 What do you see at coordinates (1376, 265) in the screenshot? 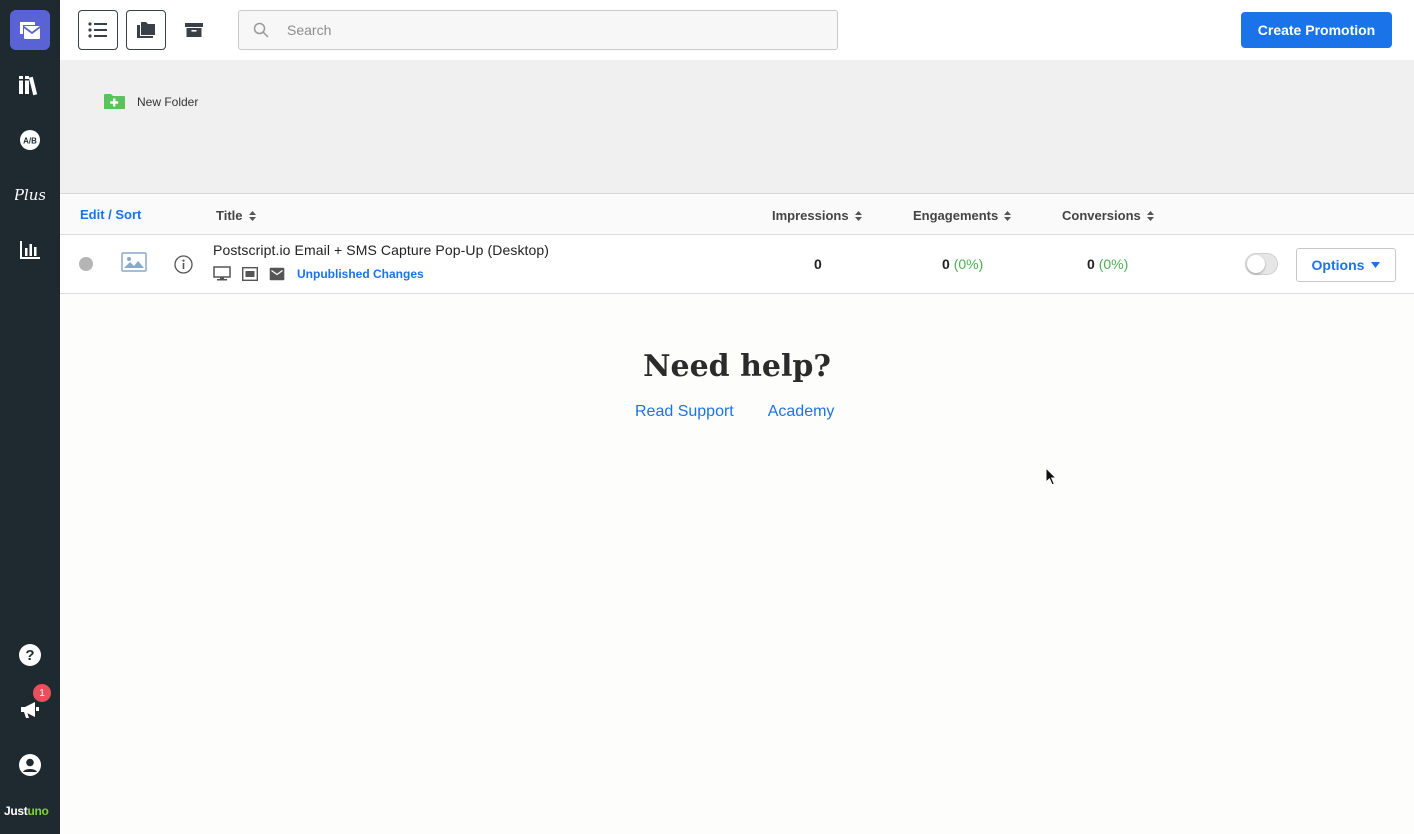
I see `caret-down-icon` at bounding box center [1376, 265].